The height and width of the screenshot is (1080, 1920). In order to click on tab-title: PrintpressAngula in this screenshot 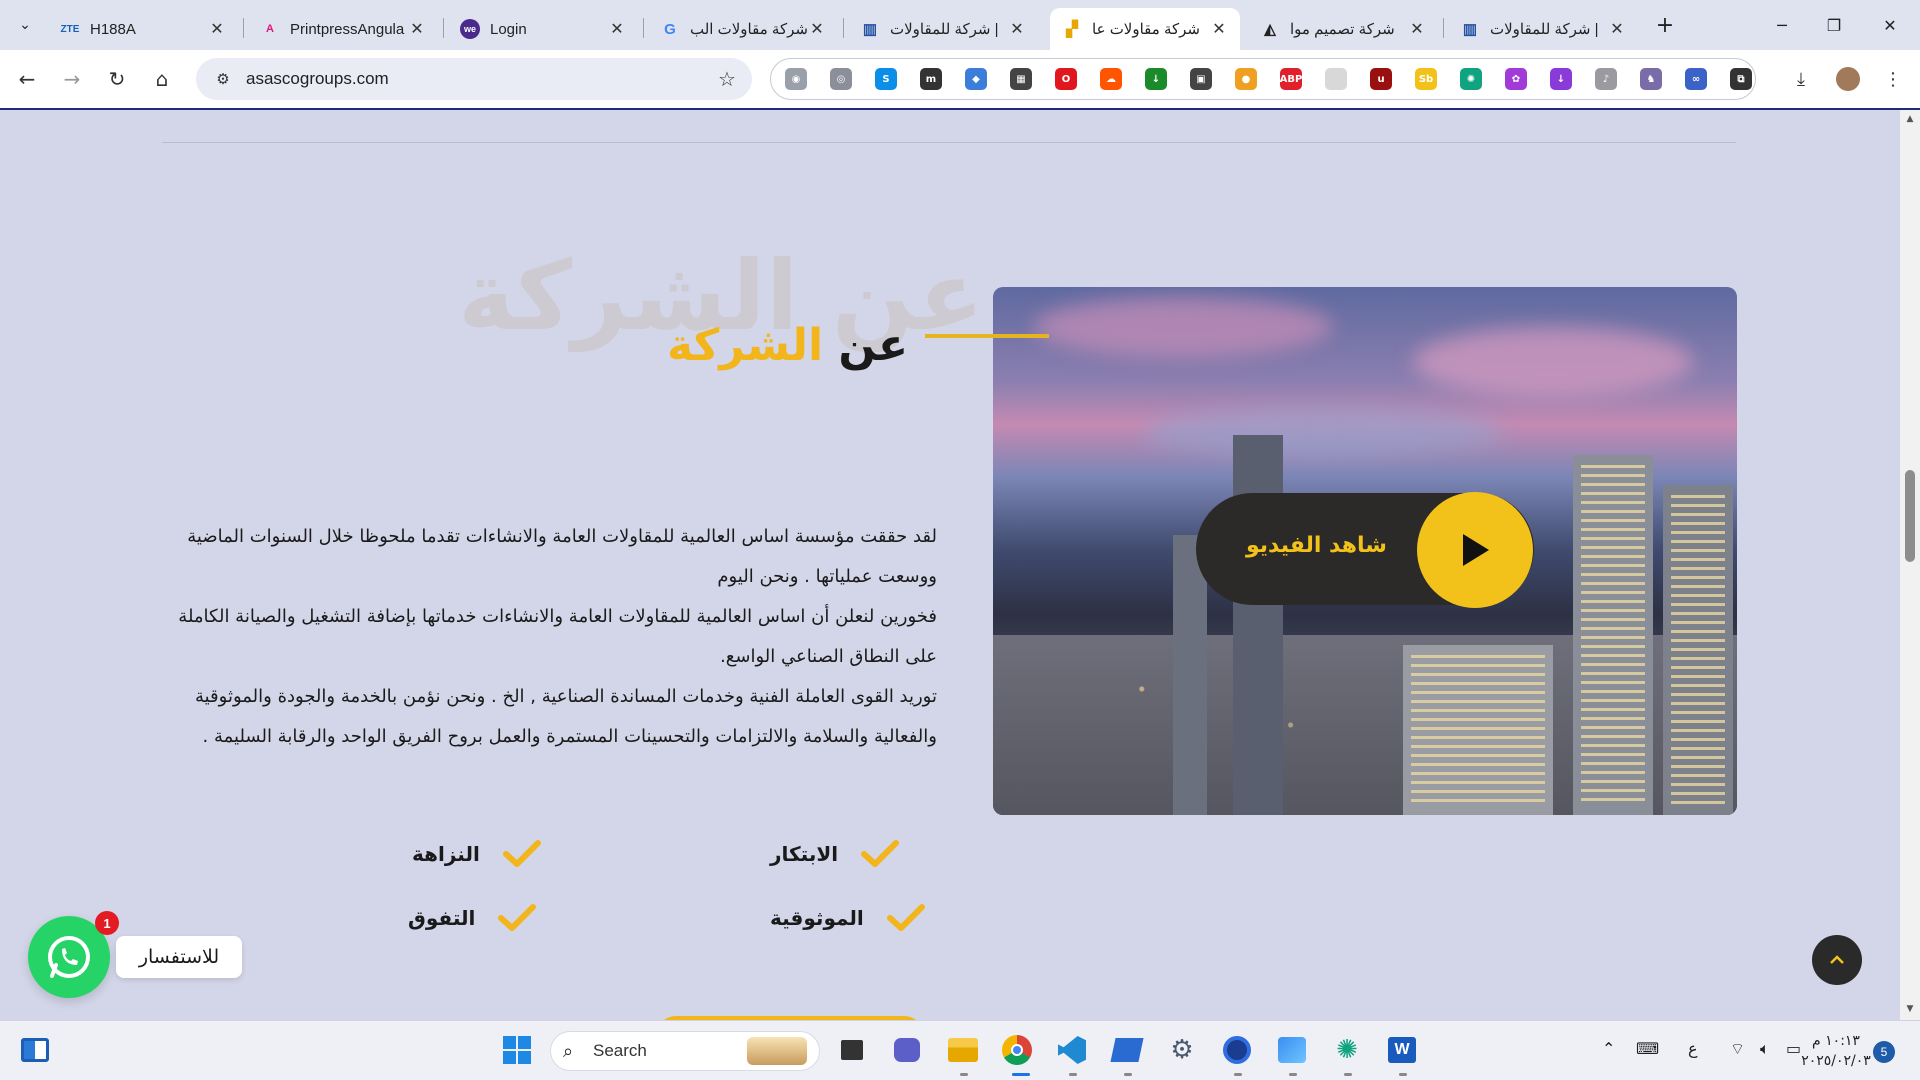, I will do `click(347, 29)`.